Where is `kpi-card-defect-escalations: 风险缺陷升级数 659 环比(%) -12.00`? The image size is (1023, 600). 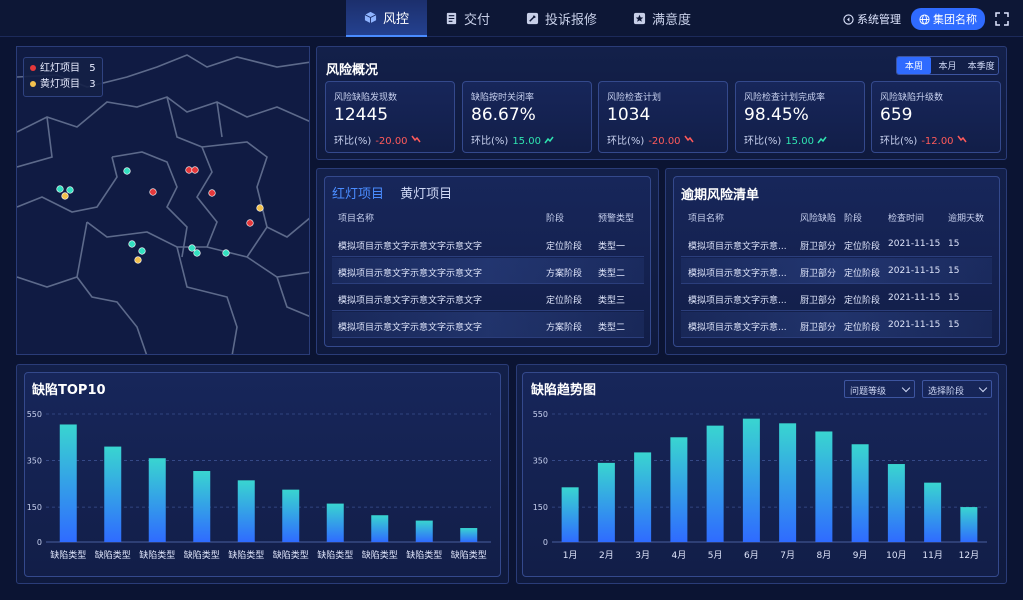
kpi-card-defect-escalations: 风险缺陷升级数 659 环比(%) -12.00 is located at coordinates (936, 117).